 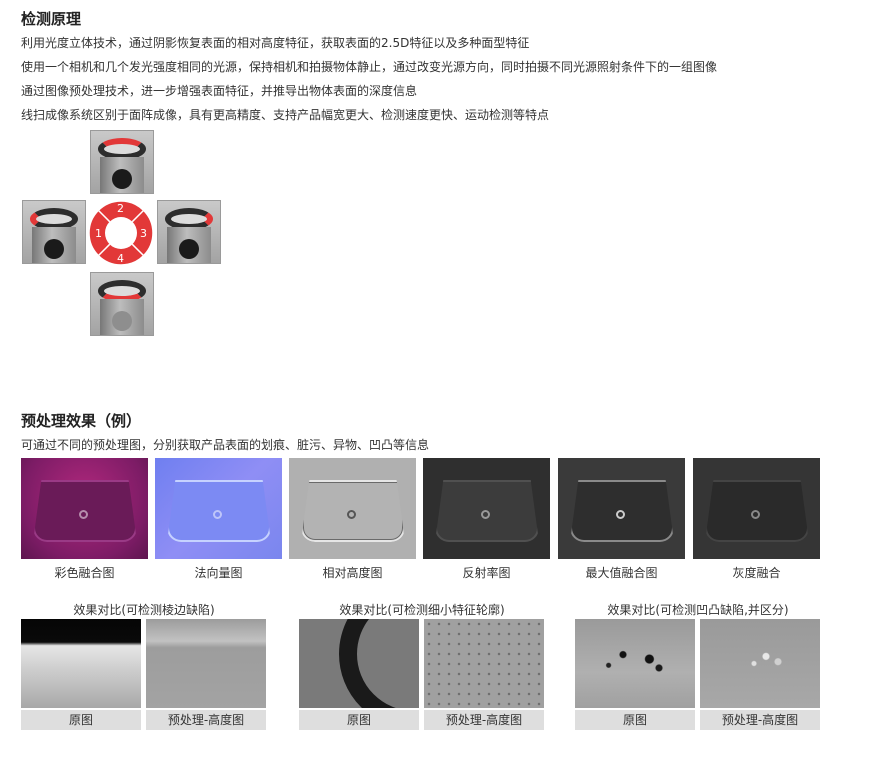 What do you see at coordinates (120, 208) in the screenshot?
I see `segment-label-2: 2` at bounding box center [120, 208].